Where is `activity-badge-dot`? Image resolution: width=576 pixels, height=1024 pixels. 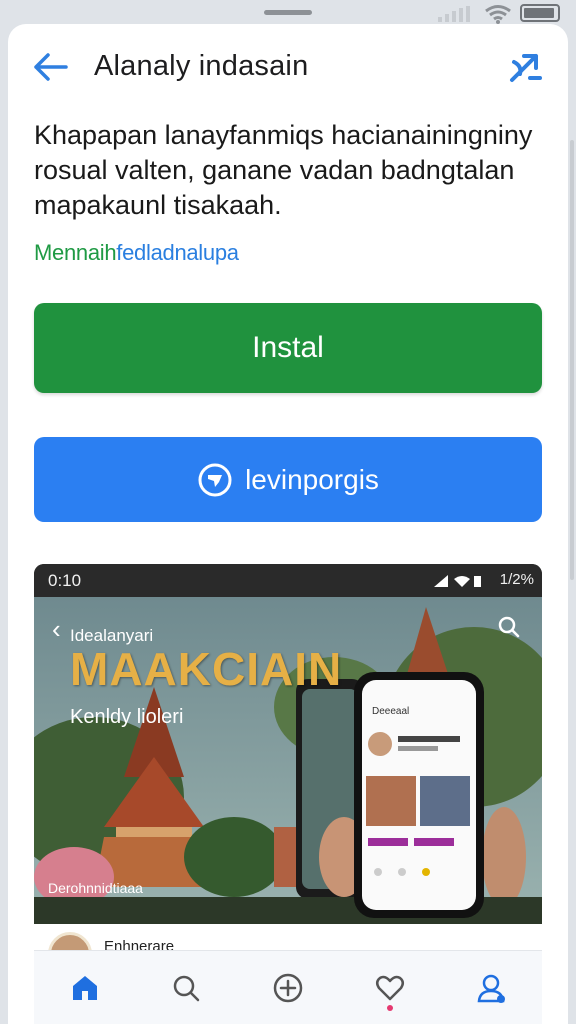
activity-badge-dot is located at coordinates (389, 1007).